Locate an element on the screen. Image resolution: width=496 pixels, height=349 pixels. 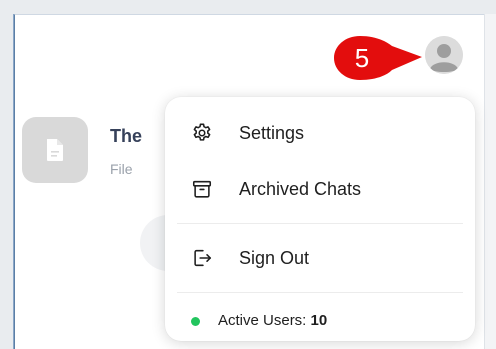
active-users-status: Active Users: 10 is located at coordinates (320, 322).